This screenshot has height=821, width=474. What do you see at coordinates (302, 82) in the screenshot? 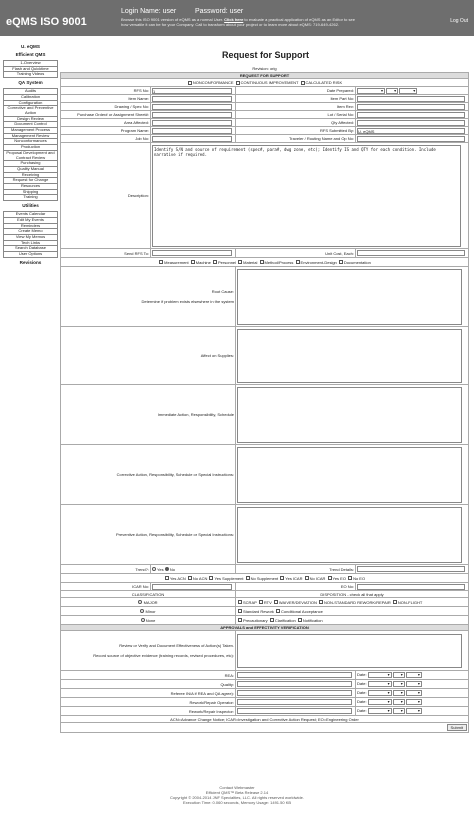
I see `calculated-risk-checkbox` at bounding box center [302, 82].